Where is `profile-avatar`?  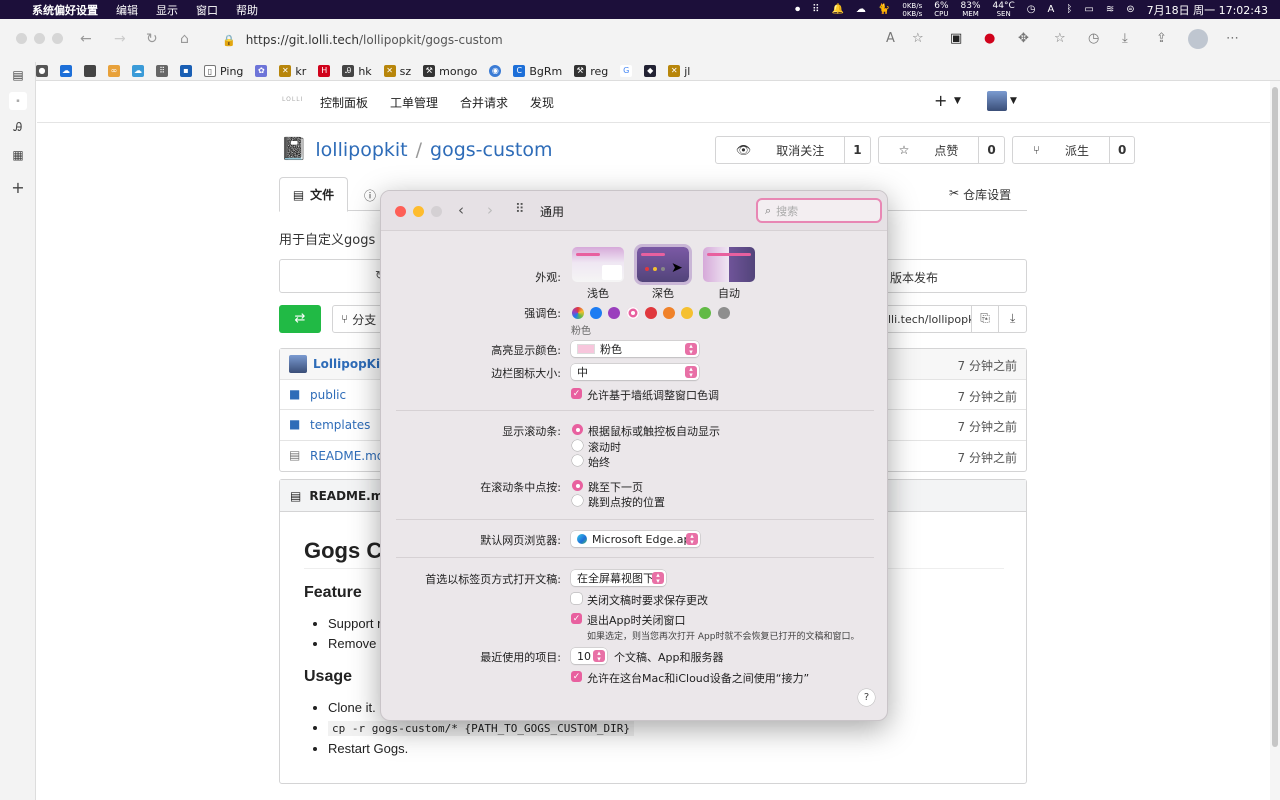
profile-avatar is located at coordinates (1198, 39).